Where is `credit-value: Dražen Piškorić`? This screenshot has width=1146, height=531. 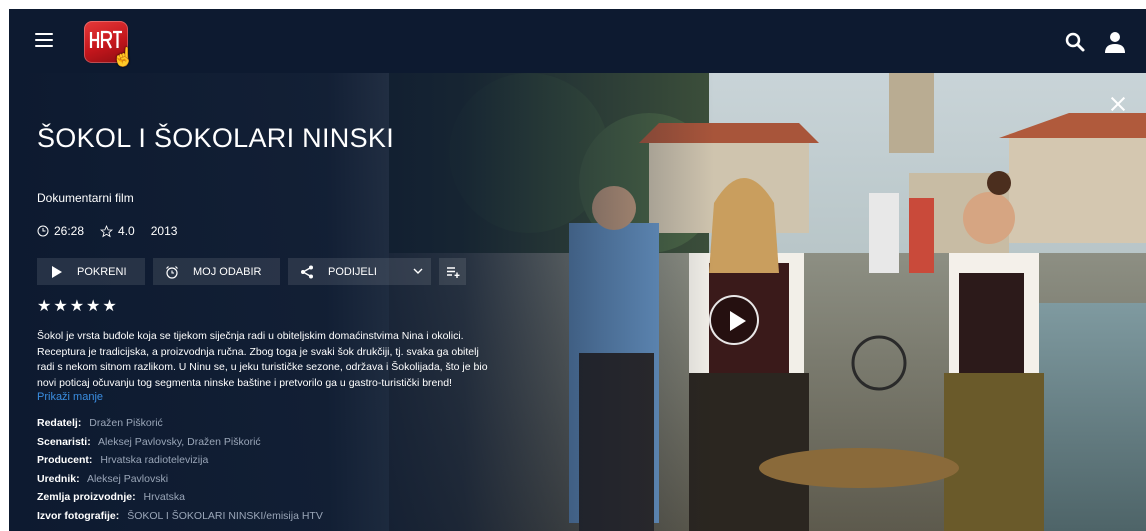 credit-value: Dražen Piškorić is located at coordinates (126, 423).